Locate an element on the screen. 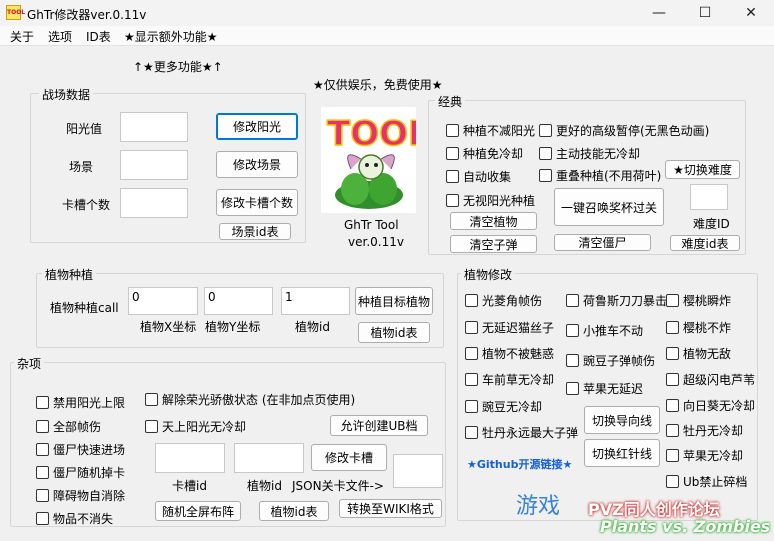  scene-id-table-button: 场景id表 is located at coordinates (255, 231).